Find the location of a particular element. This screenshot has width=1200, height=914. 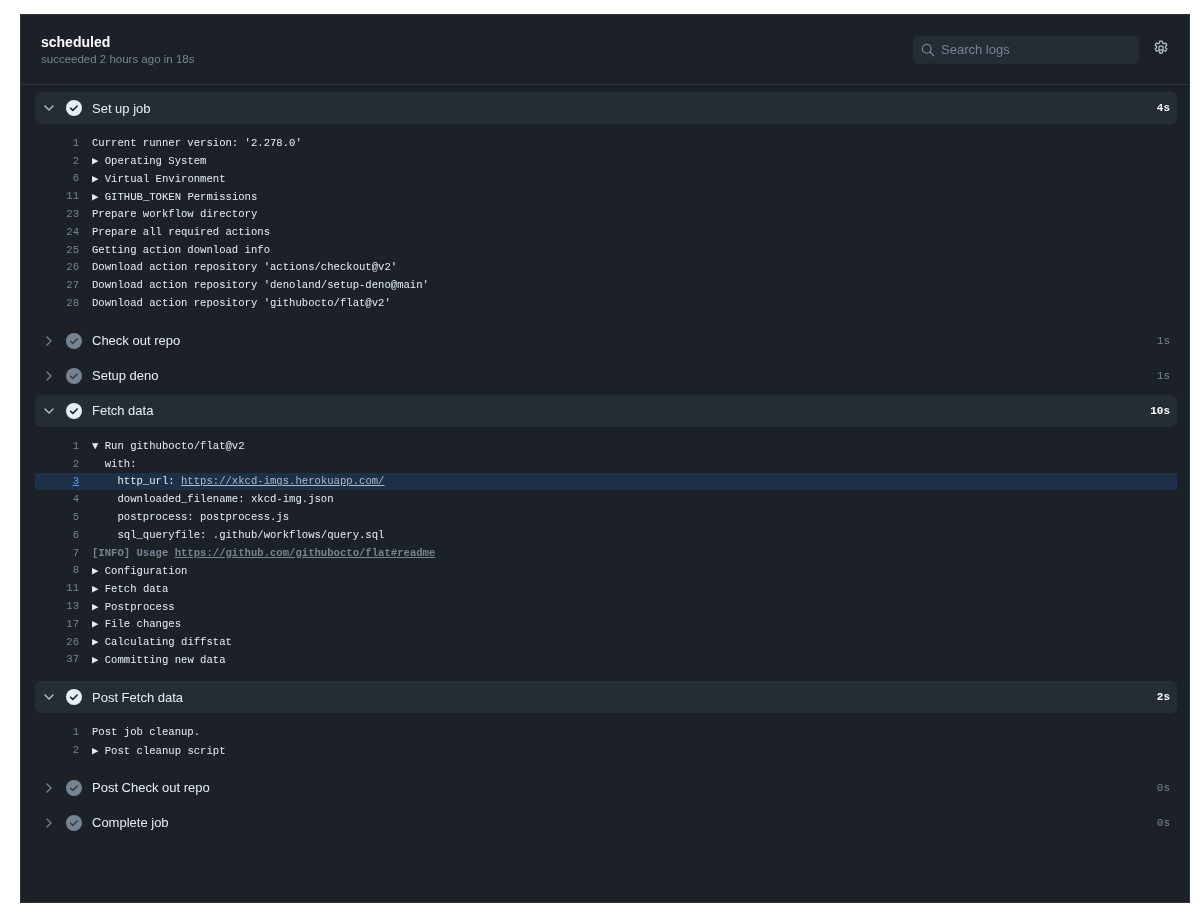

log-text: [INFO] Usage https://github.com/githubocto/flat#readme is located at coordinates (264, 552).